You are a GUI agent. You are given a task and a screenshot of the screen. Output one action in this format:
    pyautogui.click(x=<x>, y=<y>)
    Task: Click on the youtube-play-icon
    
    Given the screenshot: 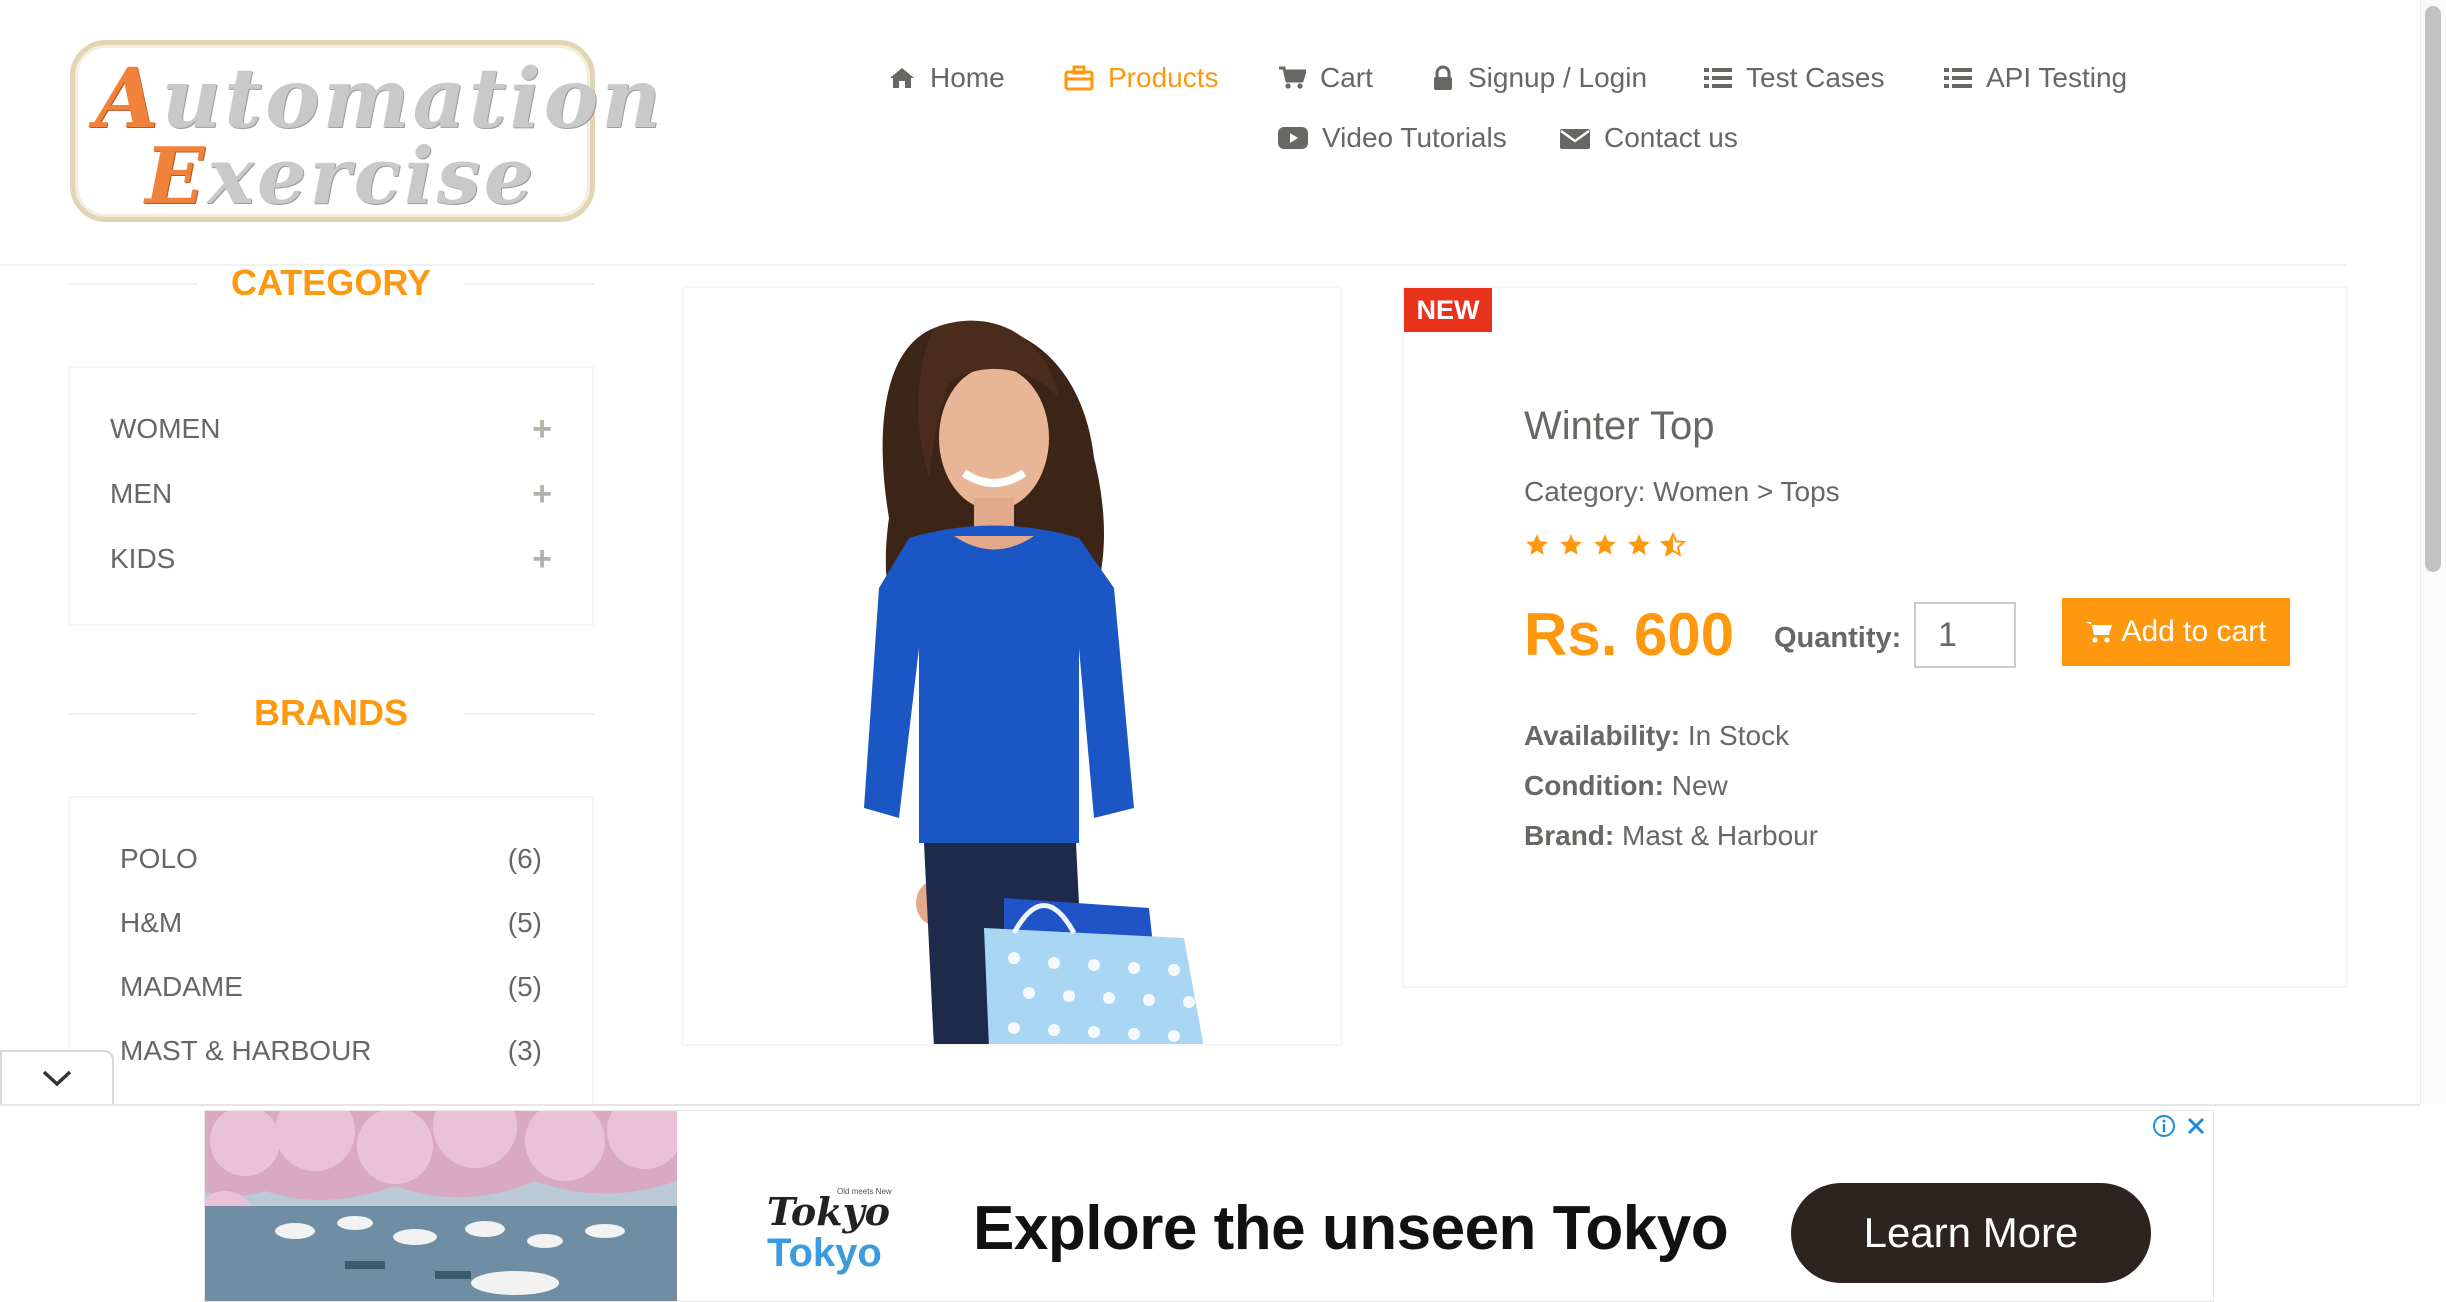 What is the action you would take?
    pyautogui.click(x=1293, y=138)
    